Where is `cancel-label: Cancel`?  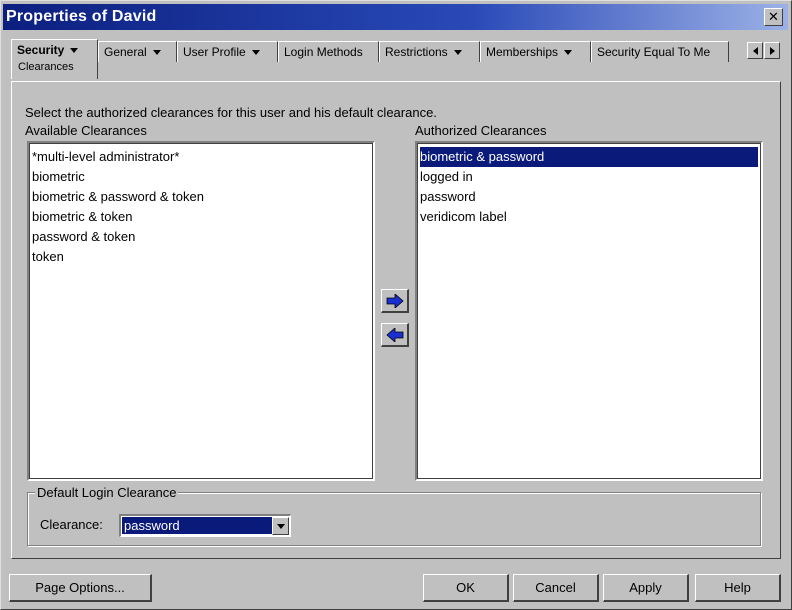 cancel-label: Cancel is located at coordinates (555, 587).